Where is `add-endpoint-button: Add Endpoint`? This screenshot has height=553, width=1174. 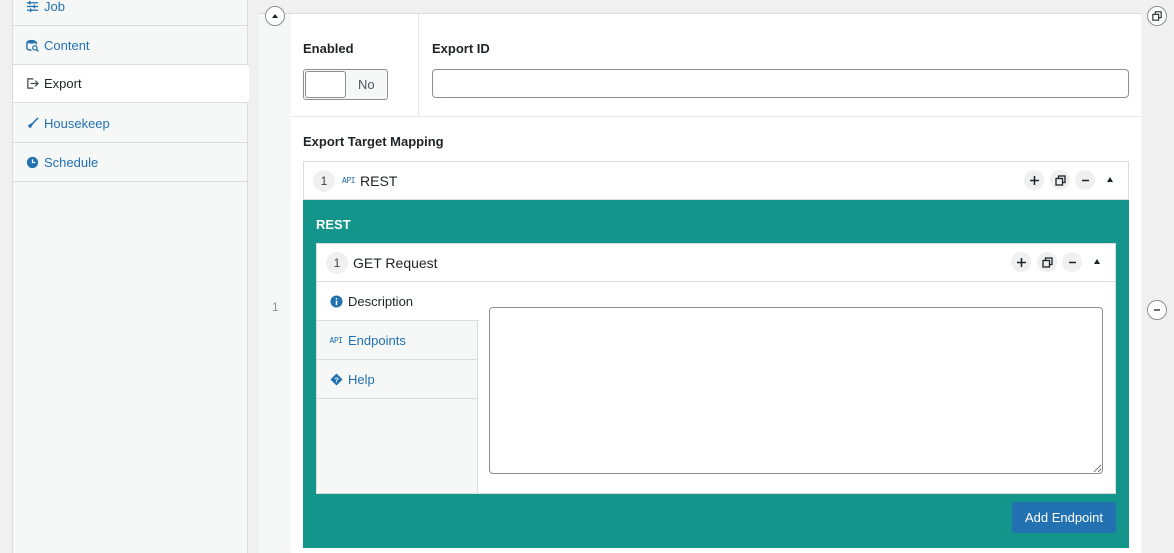
add-endpoint-button: Add Endpoint is located at coordinates (1064, 517).